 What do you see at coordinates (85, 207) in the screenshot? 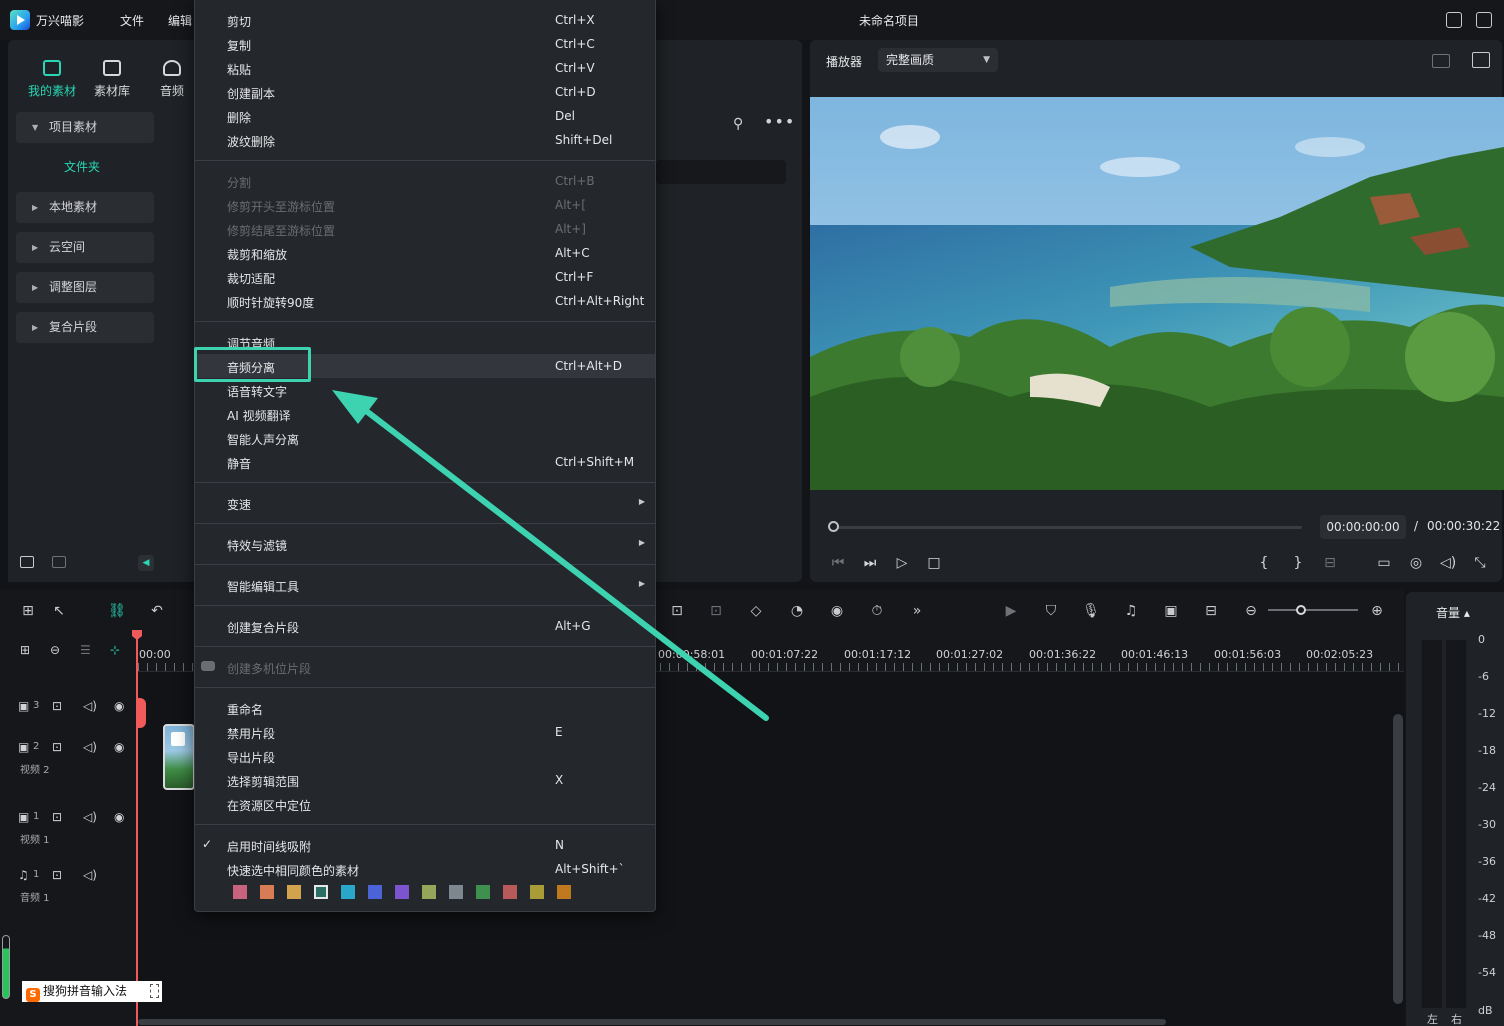
I see `sidebar-item-local-media: ▶ 本地素材` at bounding box center [85, 207].